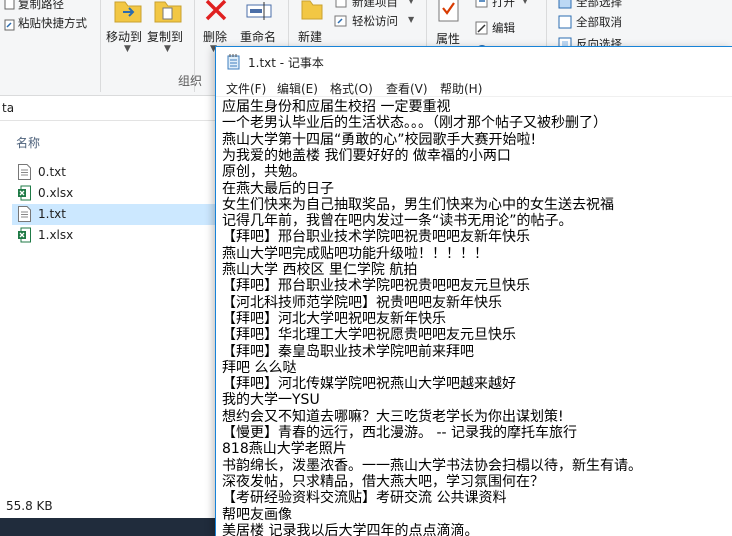 The image size is (732, 536). I want to click on text-line: 女生们快来为自己抽取奖品，男生们快来为心中的女生送去祝福, so click(418, 204).